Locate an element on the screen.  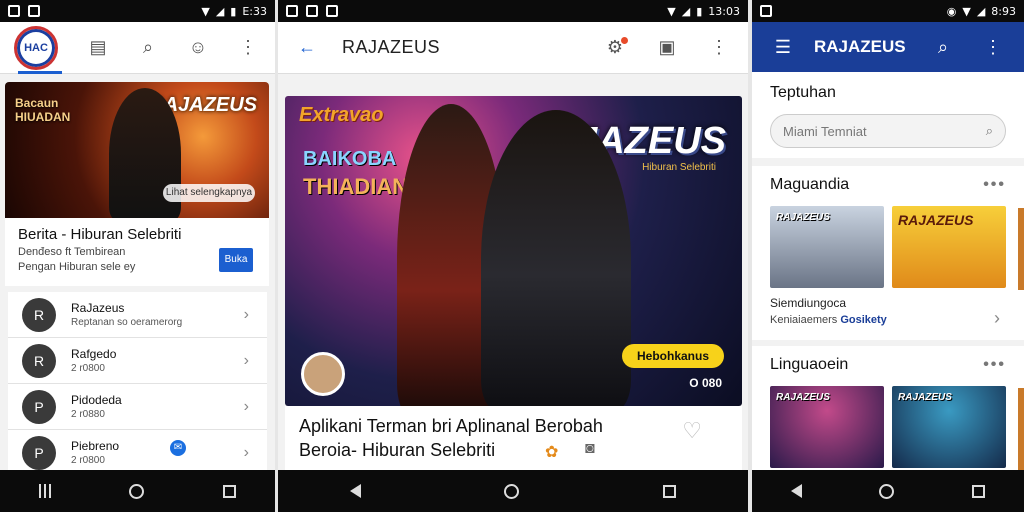
nav-recents-icon is located at coordinates (45, 491).